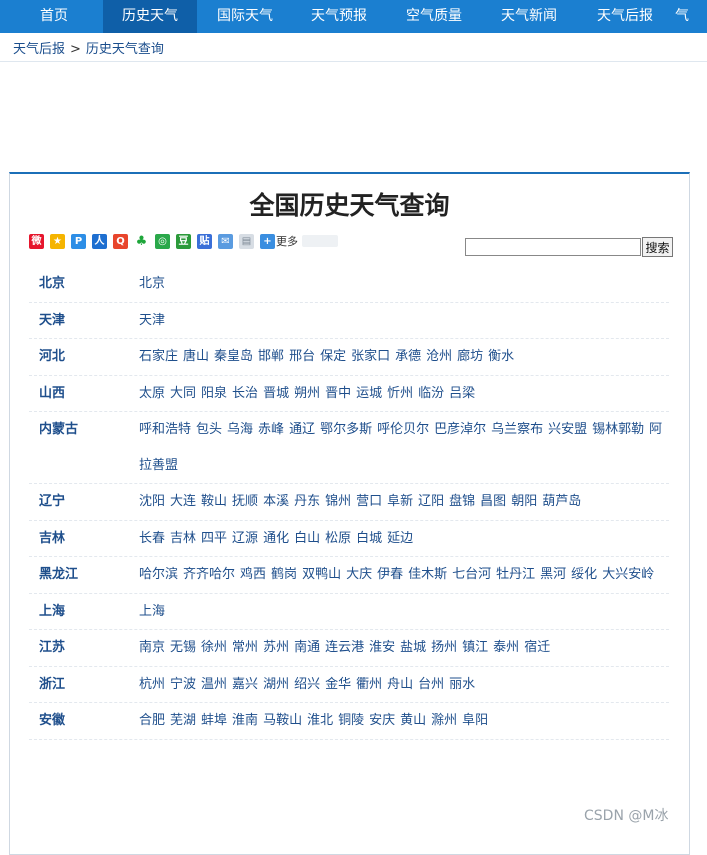 This screenshot has height=855, width=707. I want to click on city-link: 廊坊, so click(470, 356).